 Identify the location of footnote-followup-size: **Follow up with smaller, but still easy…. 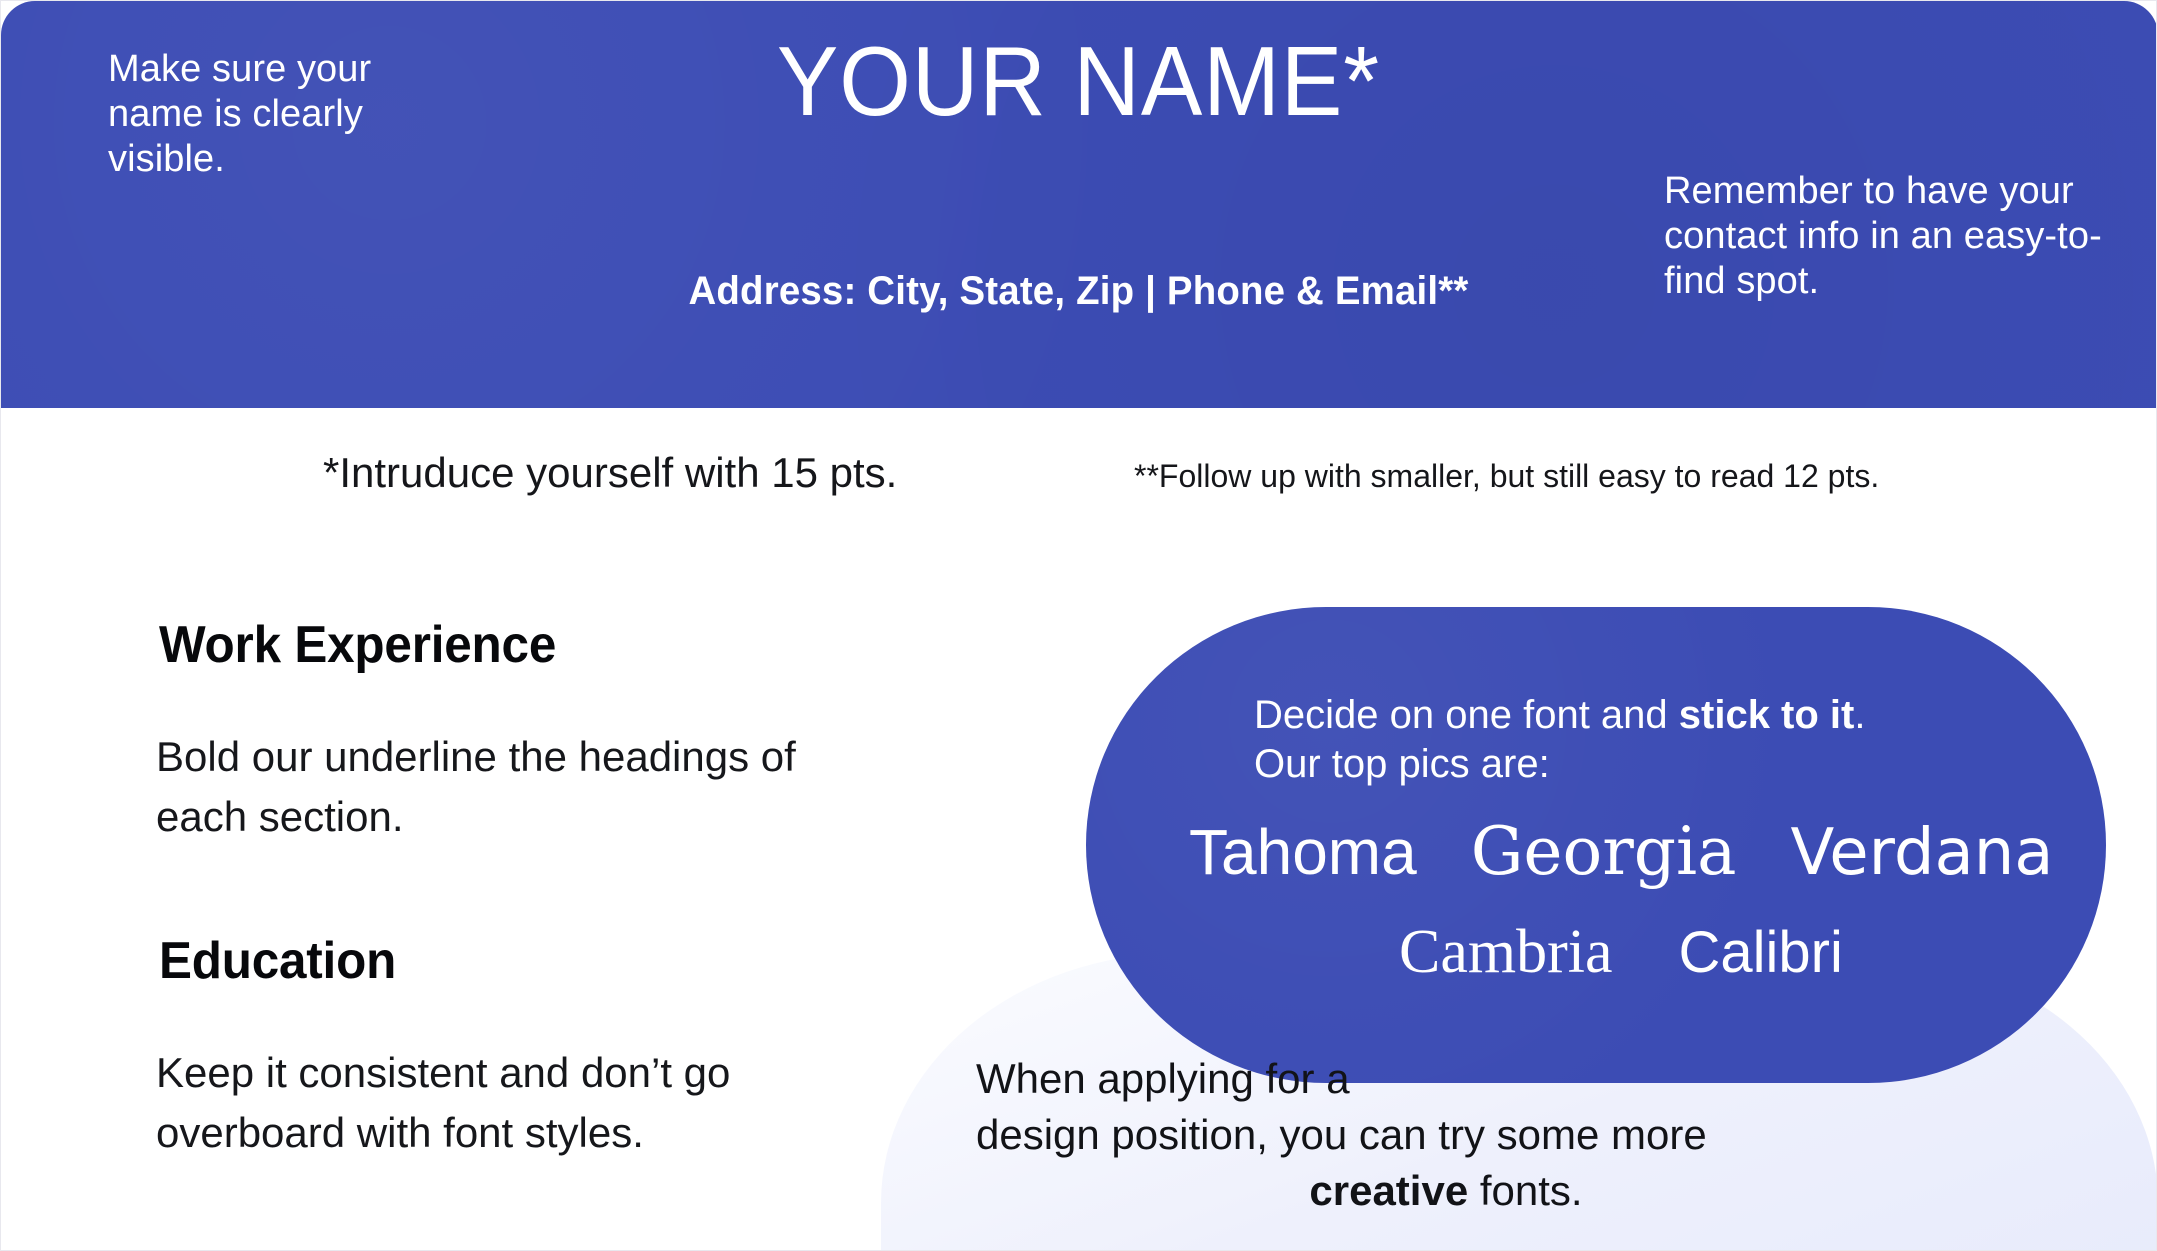
(1507, 476).